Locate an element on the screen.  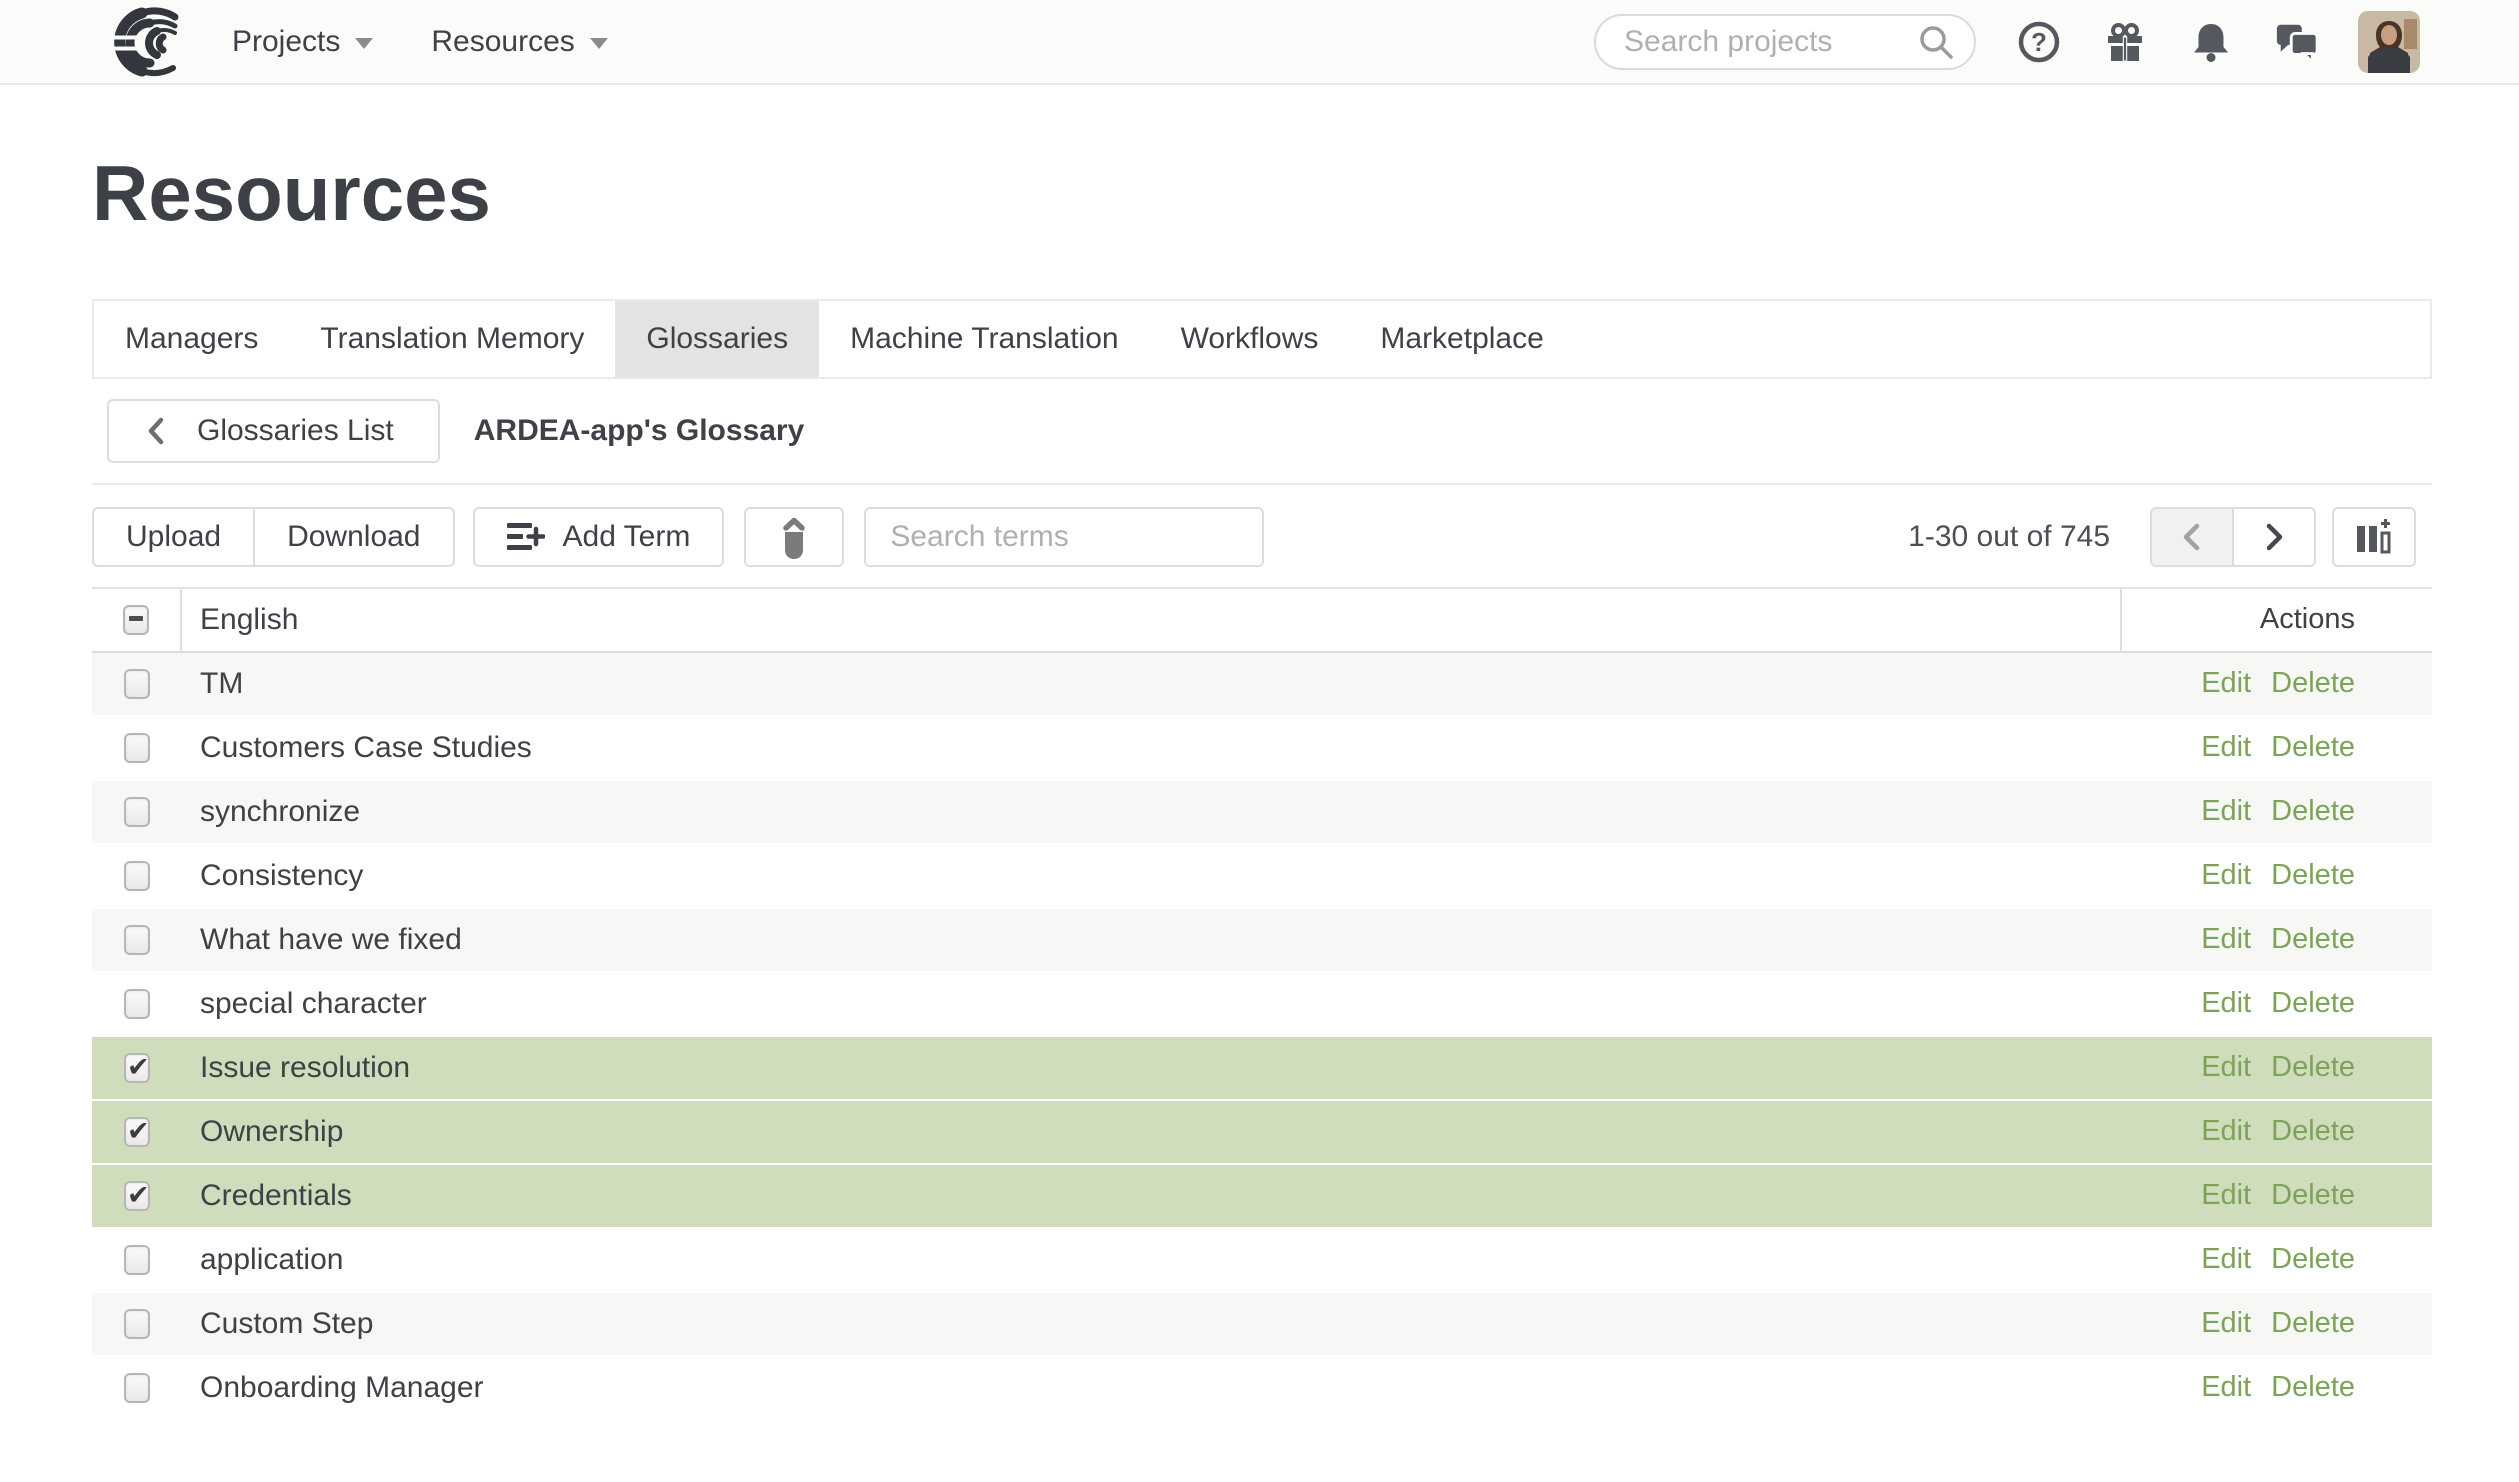
back-to-glossaries-button: Glossaries List is located at coordinates (273, 430).